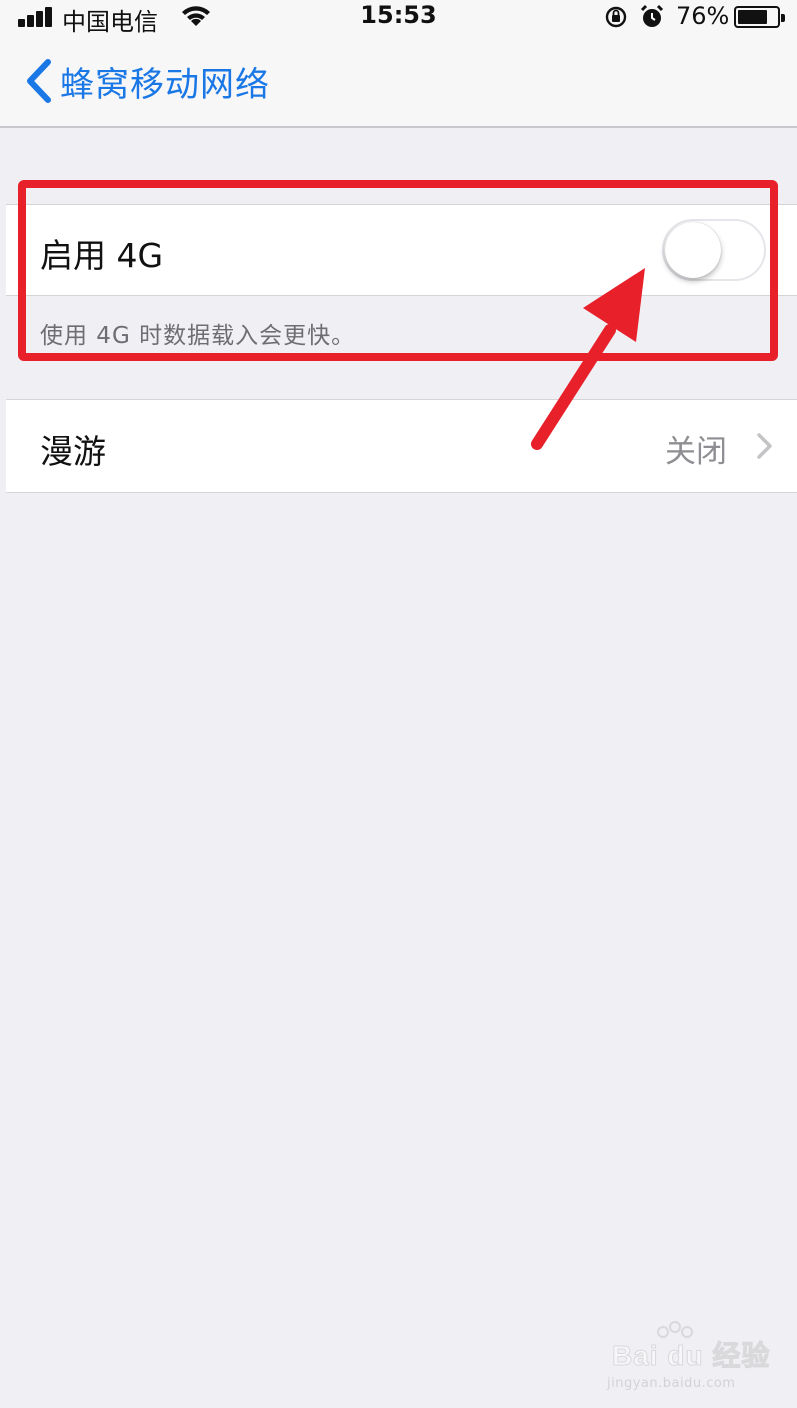  I want to click on watermark-brand: Bai du 经验, so click(691, 1356).